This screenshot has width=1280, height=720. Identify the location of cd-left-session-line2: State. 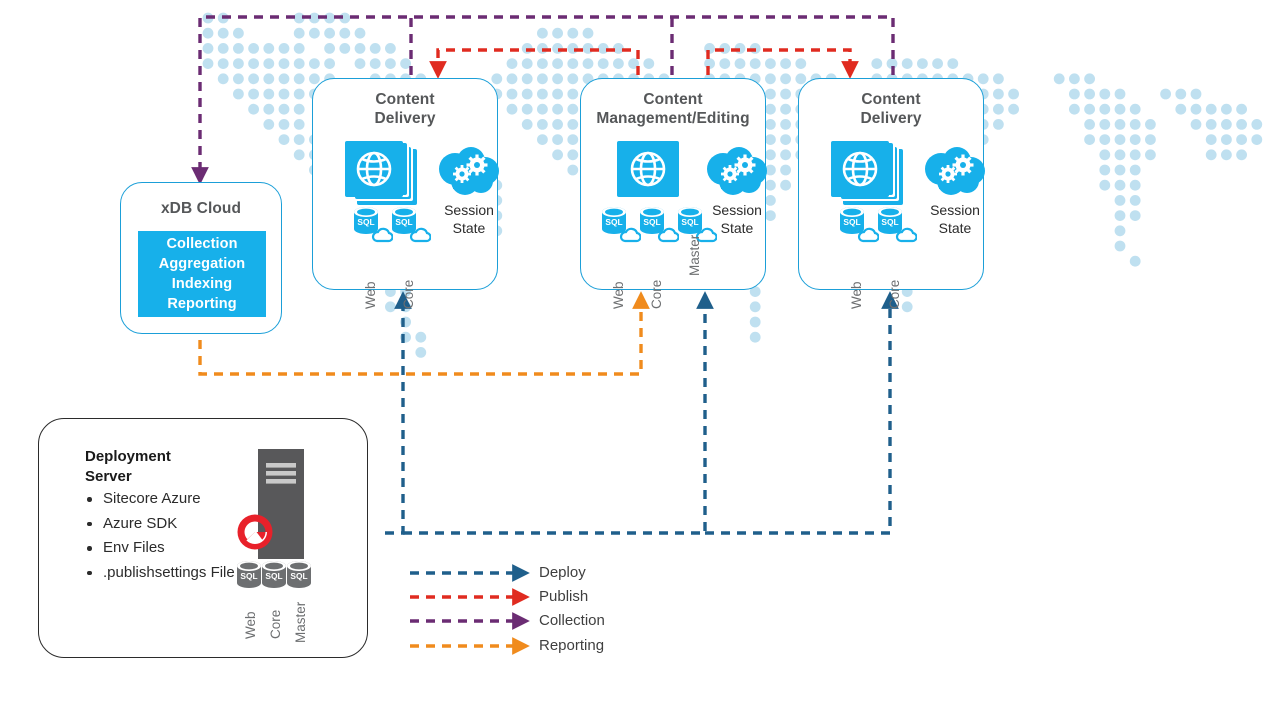
(469, 228).